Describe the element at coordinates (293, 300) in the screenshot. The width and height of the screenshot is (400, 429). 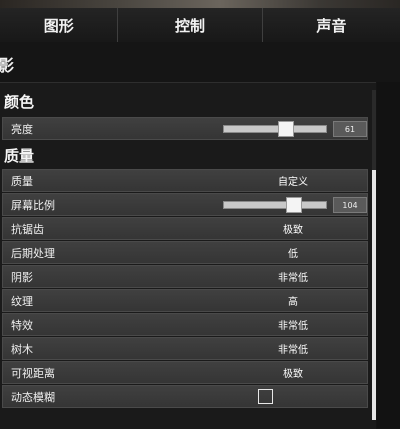
I see `setting-value: 高` at that location.